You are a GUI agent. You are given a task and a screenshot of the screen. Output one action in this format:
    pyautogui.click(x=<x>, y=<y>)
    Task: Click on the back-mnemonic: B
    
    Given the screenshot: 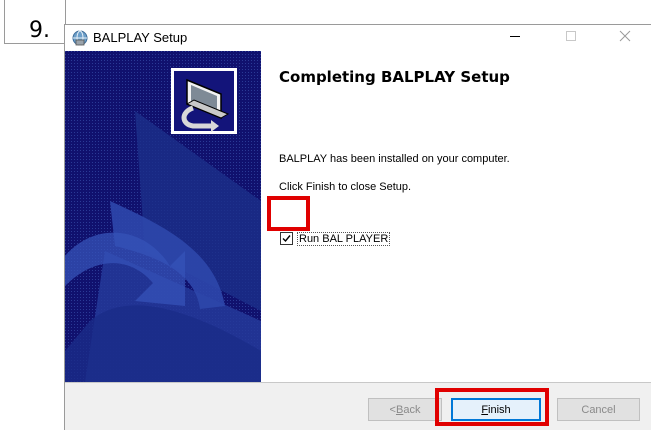 What is the action you would take?
    pyautogui.click(x=399, y=409)
    